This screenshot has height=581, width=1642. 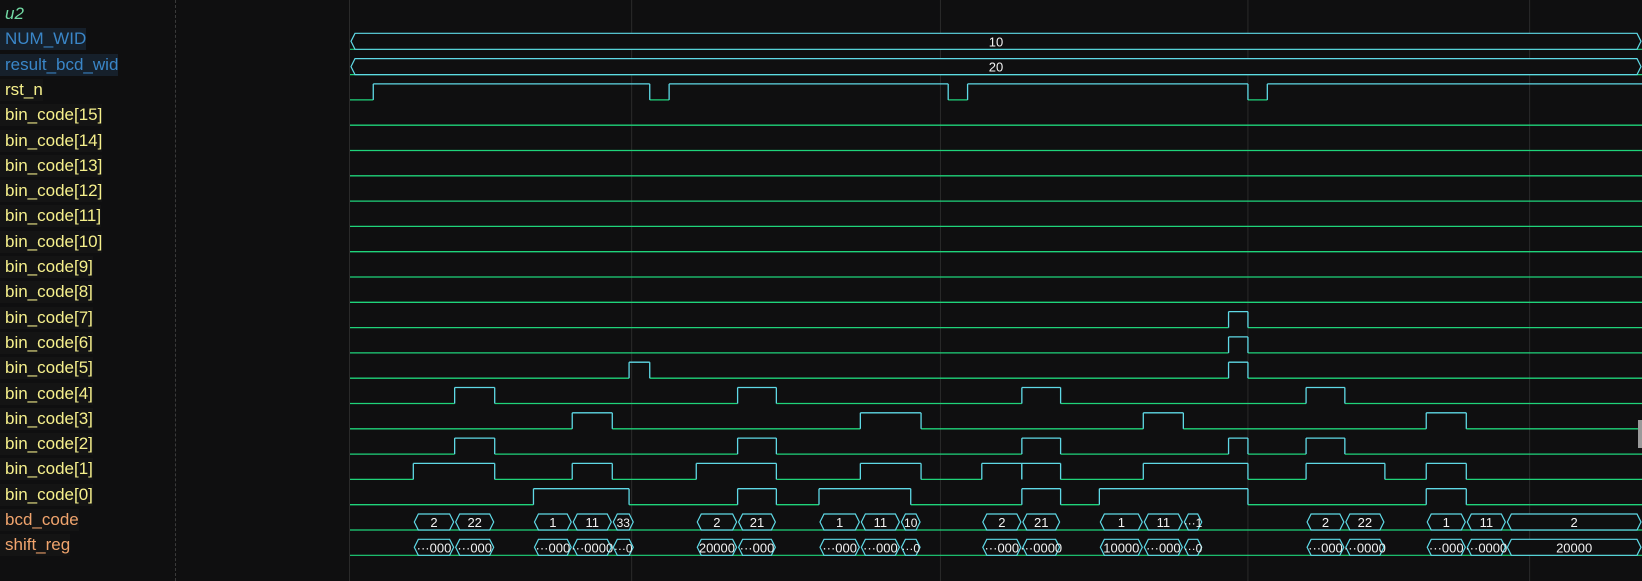 What do you see at coordinates (911, 523) in the screenshot?
I see `bus-value-bcd-code: 10` at bounding box center [911, 523].